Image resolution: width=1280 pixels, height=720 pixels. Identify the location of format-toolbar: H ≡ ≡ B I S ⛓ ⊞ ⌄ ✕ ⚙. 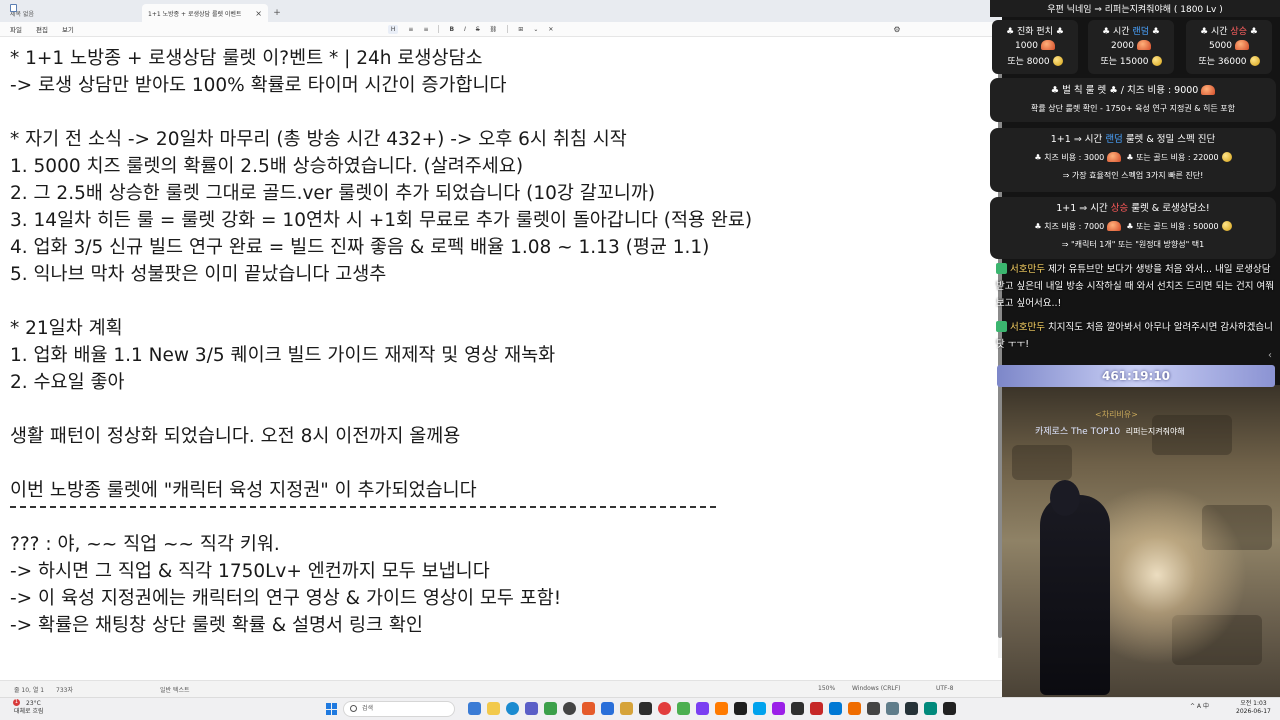
(644, 29).